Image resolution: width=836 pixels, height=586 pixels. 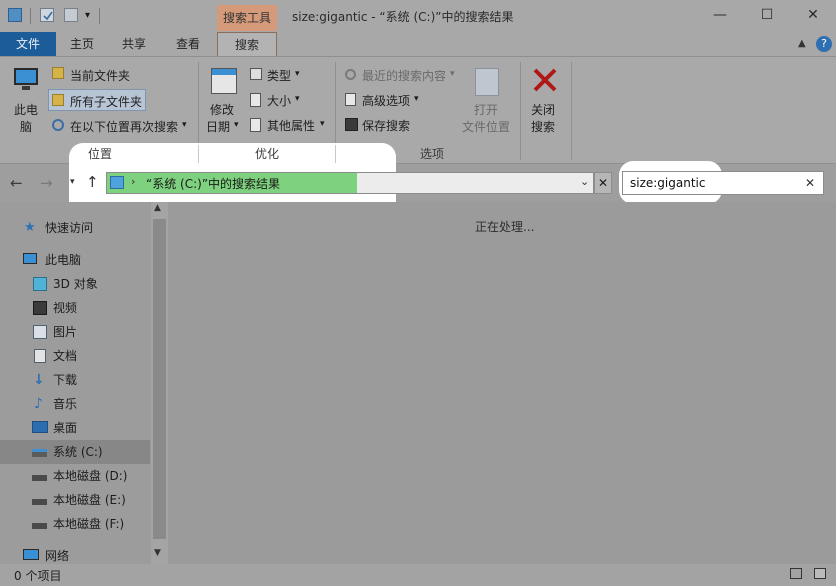 I want to click on other-properties-button: 其他属性, so click(x=291, y=125).